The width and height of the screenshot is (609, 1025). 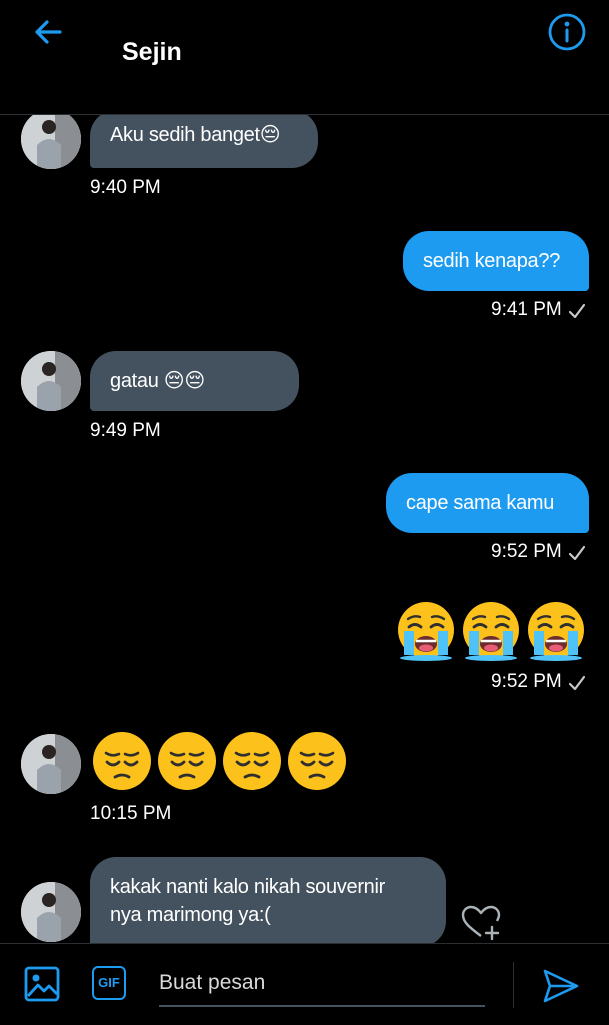 I want to click on message-timestamp: 9:49 PM, so click(x=125, y=430).